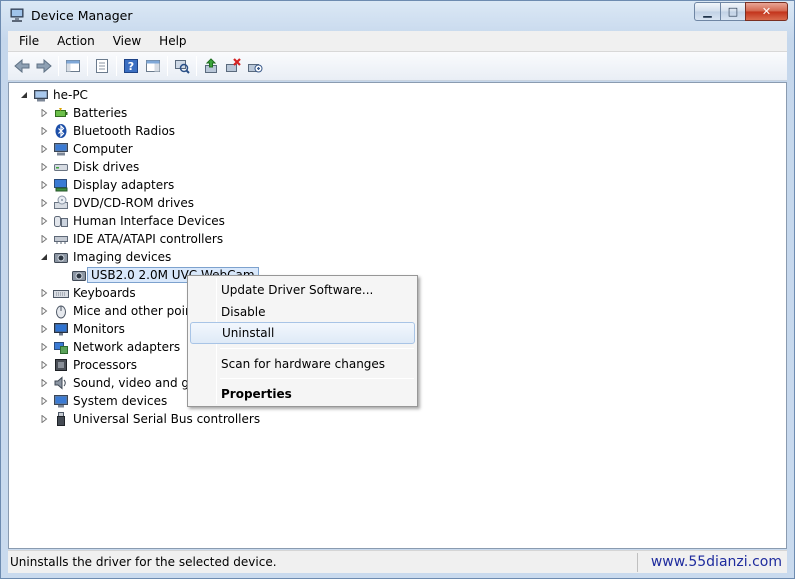 The image size is (795, 579). I want to click on update-driver-icon, so click(211, 65).